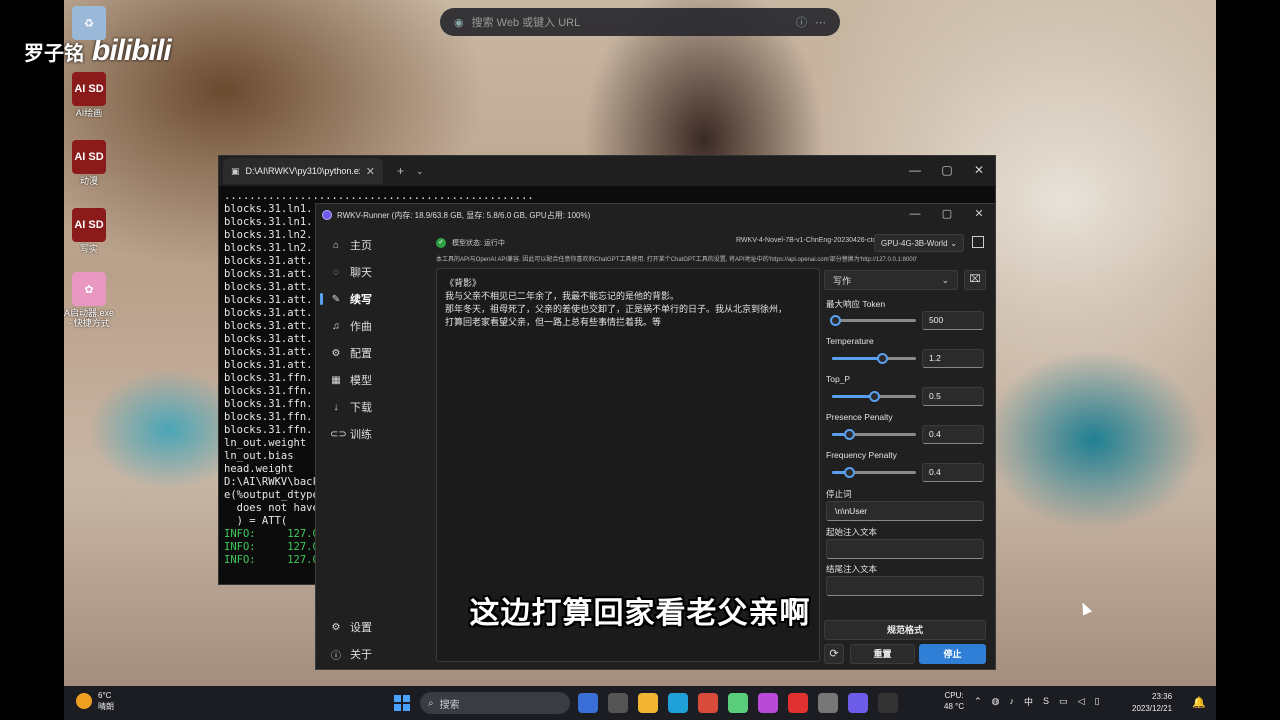  What do you see at coordinates (852, 569) in the screenshot?
I see `inject-end-label: 结尾注入文本` at bounding box center [852, 569].